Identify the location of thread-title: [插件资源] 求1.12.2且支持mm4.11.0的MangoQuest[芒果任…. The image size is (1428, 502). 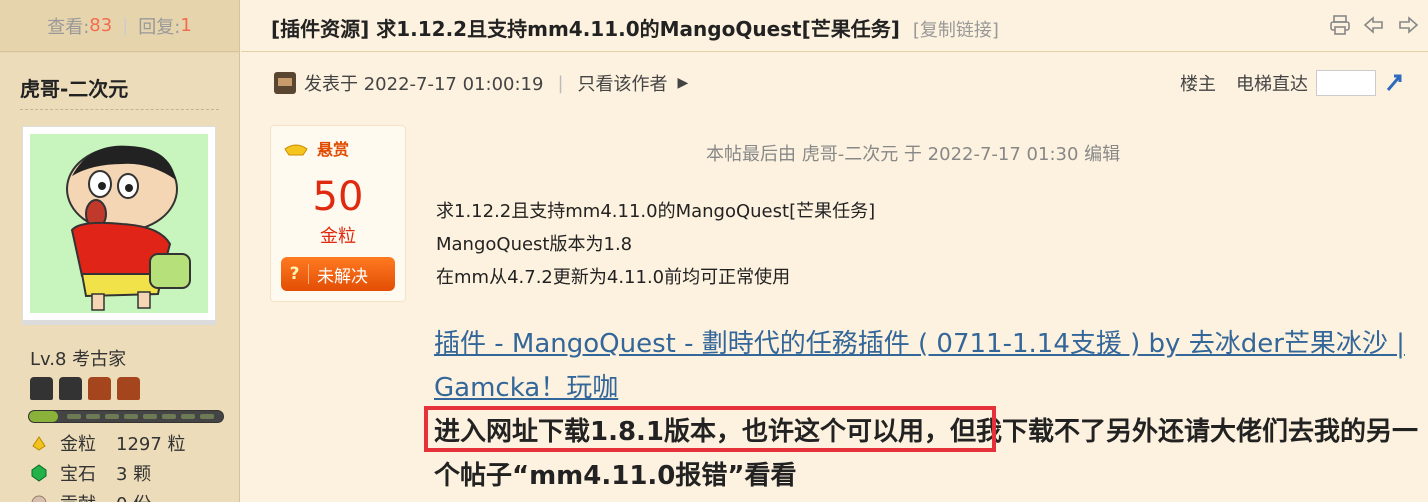
(635, 27).